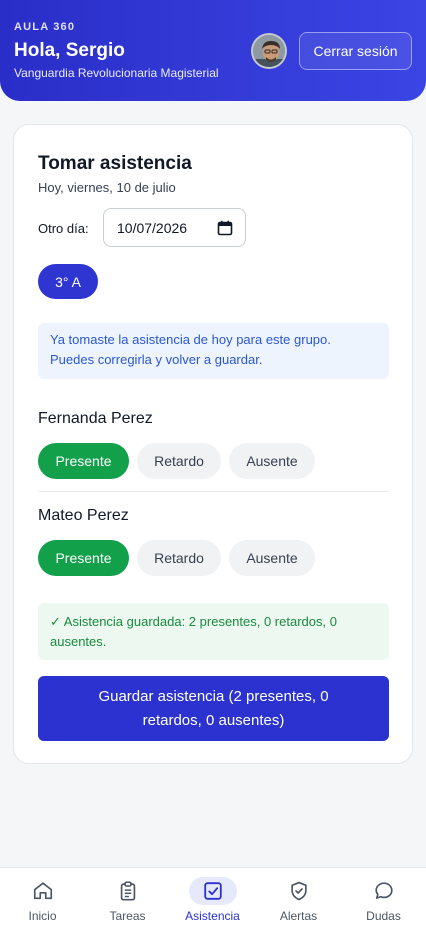 This screenshot has width=426, height=930. What do you see at coordinates (212, 916) in the screenshot?
I see `nav-label: Asistencia` at bounding box center [212, 916].